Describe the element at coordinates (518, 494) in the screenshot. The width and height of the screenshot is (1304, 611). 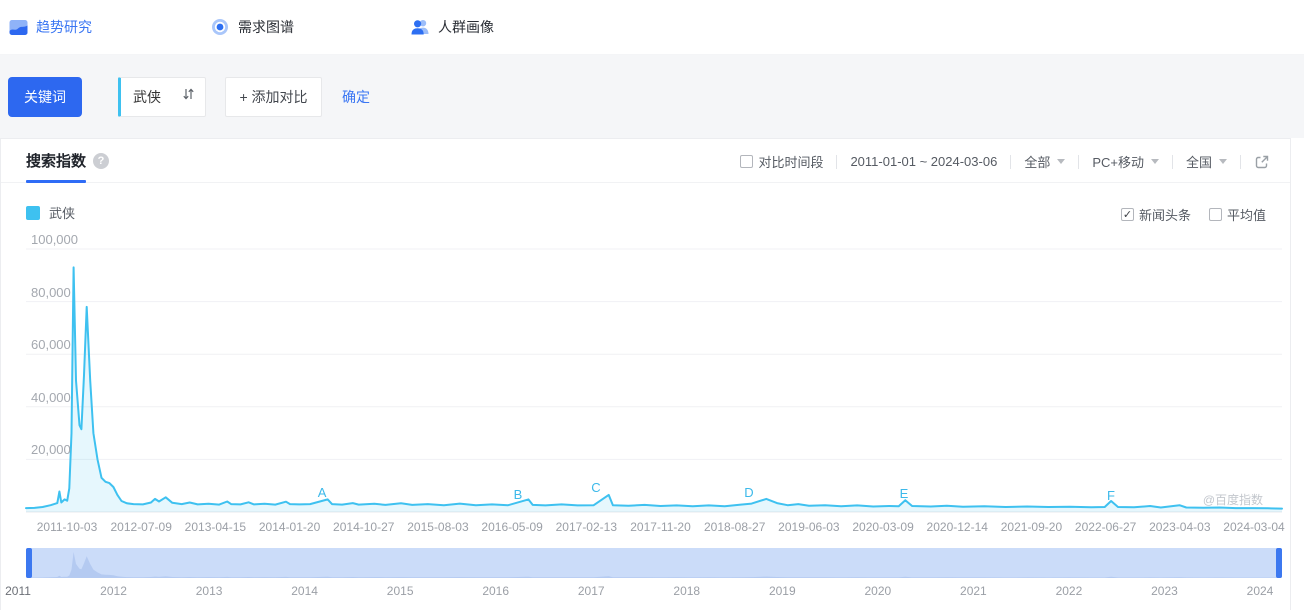
I see `news-event-marker-B: B` at that location.